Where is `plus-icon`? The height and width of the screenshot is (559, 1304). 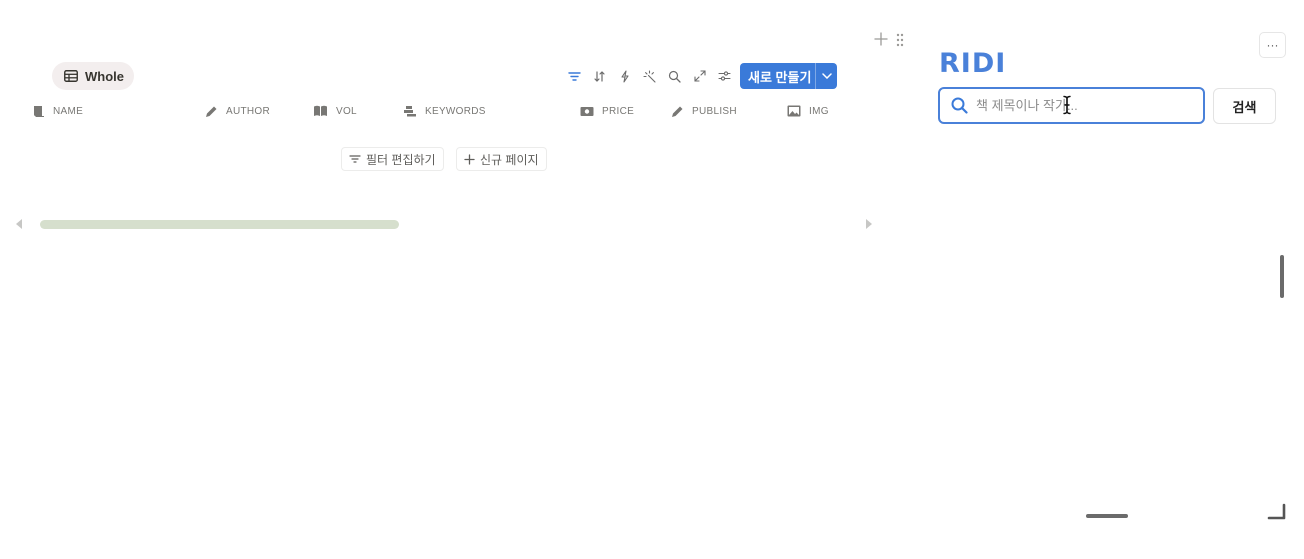
plus-icon is located at coordinates (469, 159).